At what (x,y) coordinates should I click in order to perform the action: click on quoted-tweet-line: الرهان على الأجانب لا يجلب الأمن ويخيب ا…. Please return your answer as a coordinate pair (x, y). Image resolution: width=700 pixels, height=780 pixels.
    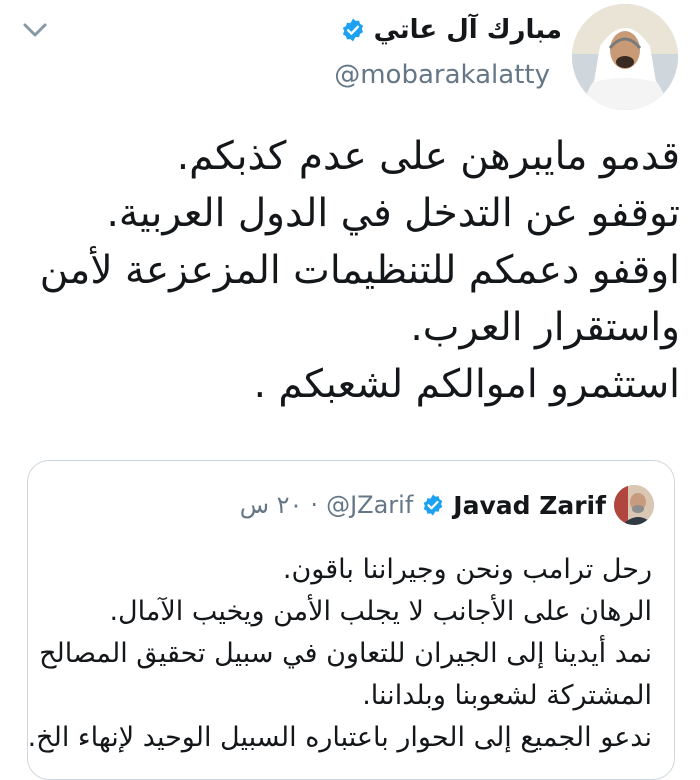
    Looking at the image, I should click on (380, 611).